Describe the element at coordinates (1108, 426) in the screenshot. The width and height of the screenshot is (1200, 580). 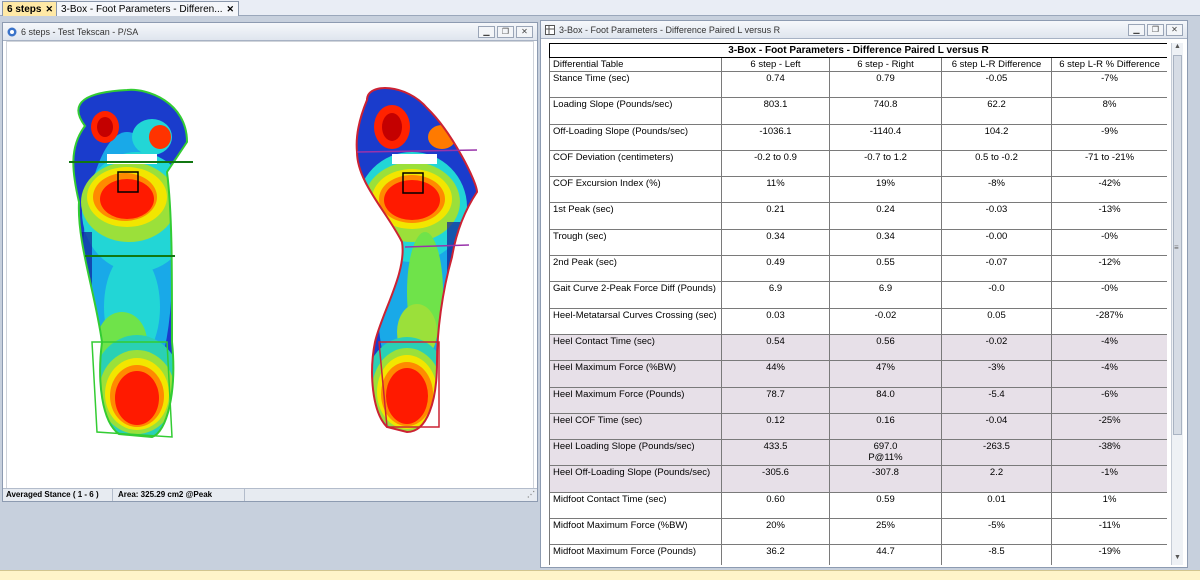
I see `percent-difference-cell: -25%` at that location.